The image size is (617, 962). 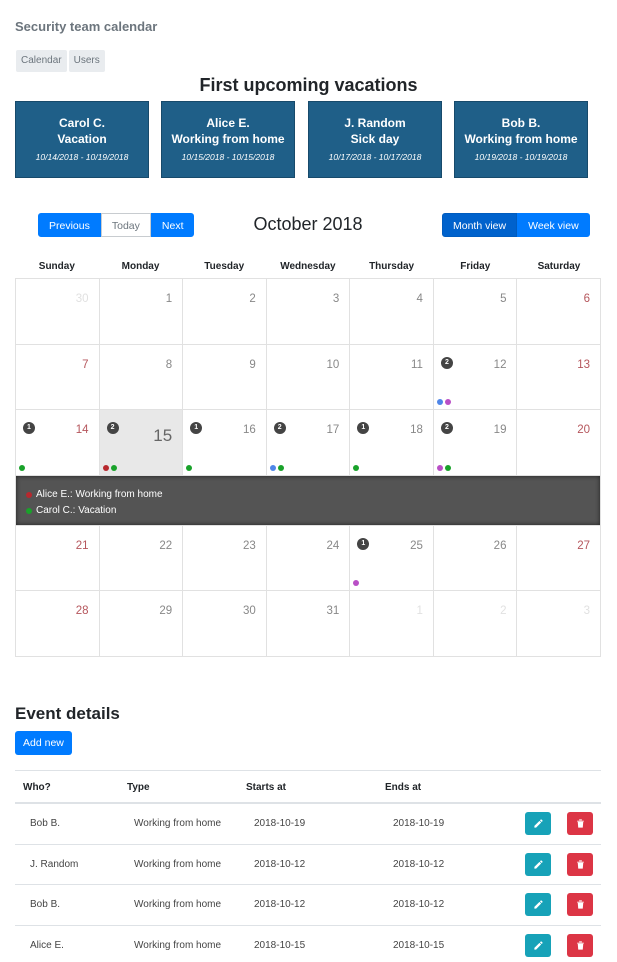 I want to click on calendar-day: 23, so click(x=225, y=558).